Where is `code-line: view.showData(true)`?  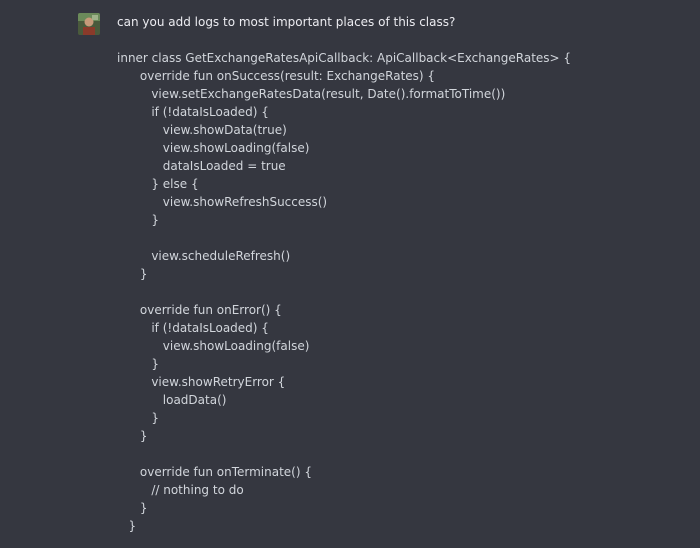 code-line: view.showData(true) is located at coordinates (202, 130).